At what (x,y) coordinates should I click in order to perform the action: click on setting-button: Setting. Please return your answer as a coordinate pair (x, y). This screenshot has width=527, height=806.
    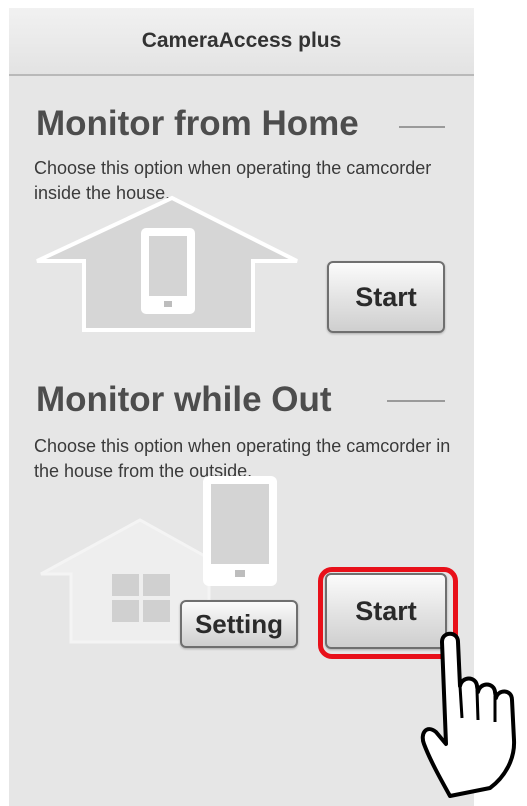
    Looking at the image, I should click on (239, 624).